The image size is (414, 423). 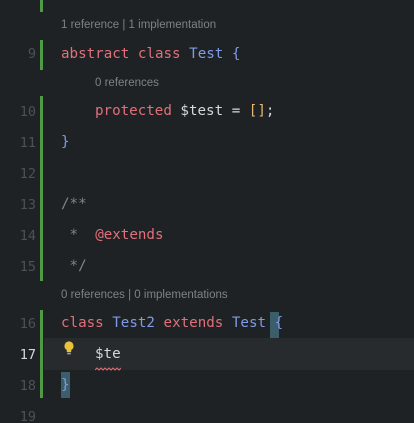 I want to click on keyword-abstract: abstract, so click(x=95, y=54).